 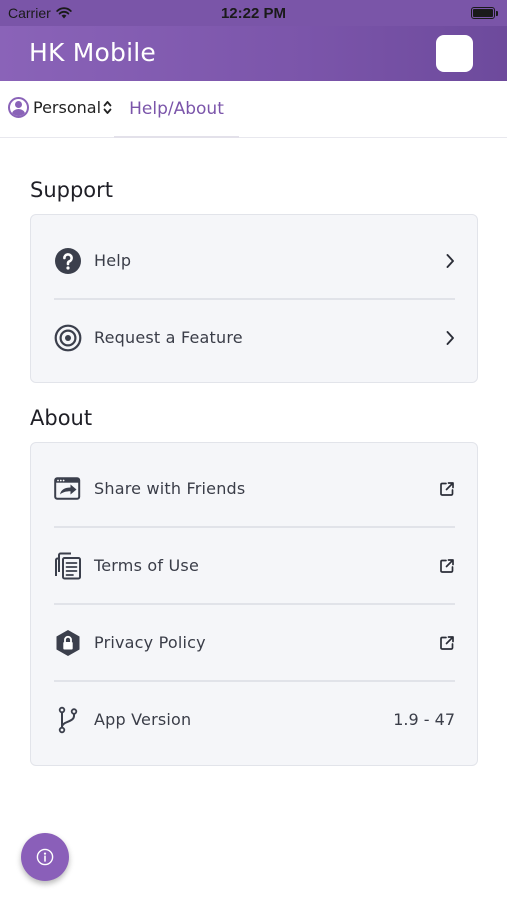 What do you see at coordinates (255, 642) in the screenshot?
I see `privacy-row: Privacy Policy` at bounding box center [255, 642].